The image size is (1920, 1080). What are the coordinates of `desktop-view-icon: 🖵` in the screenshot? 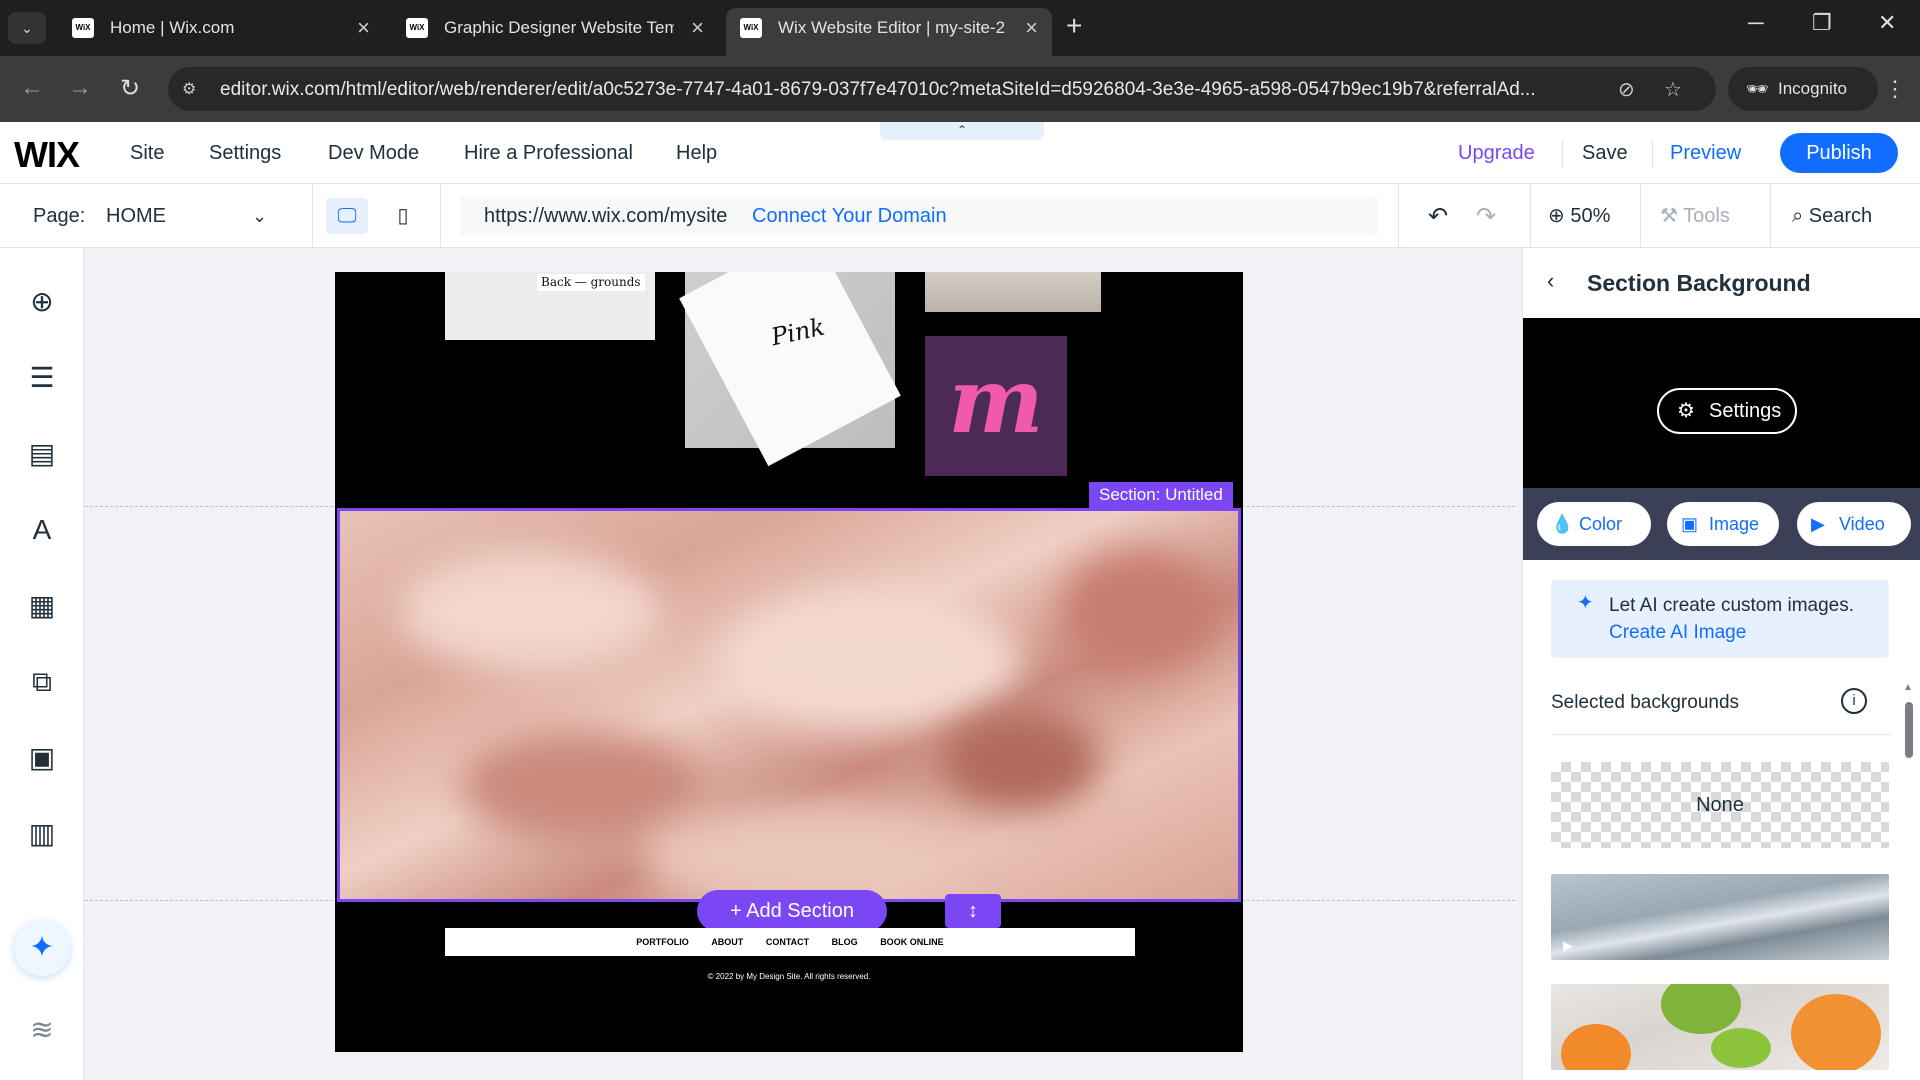 It's located at (347, 216).